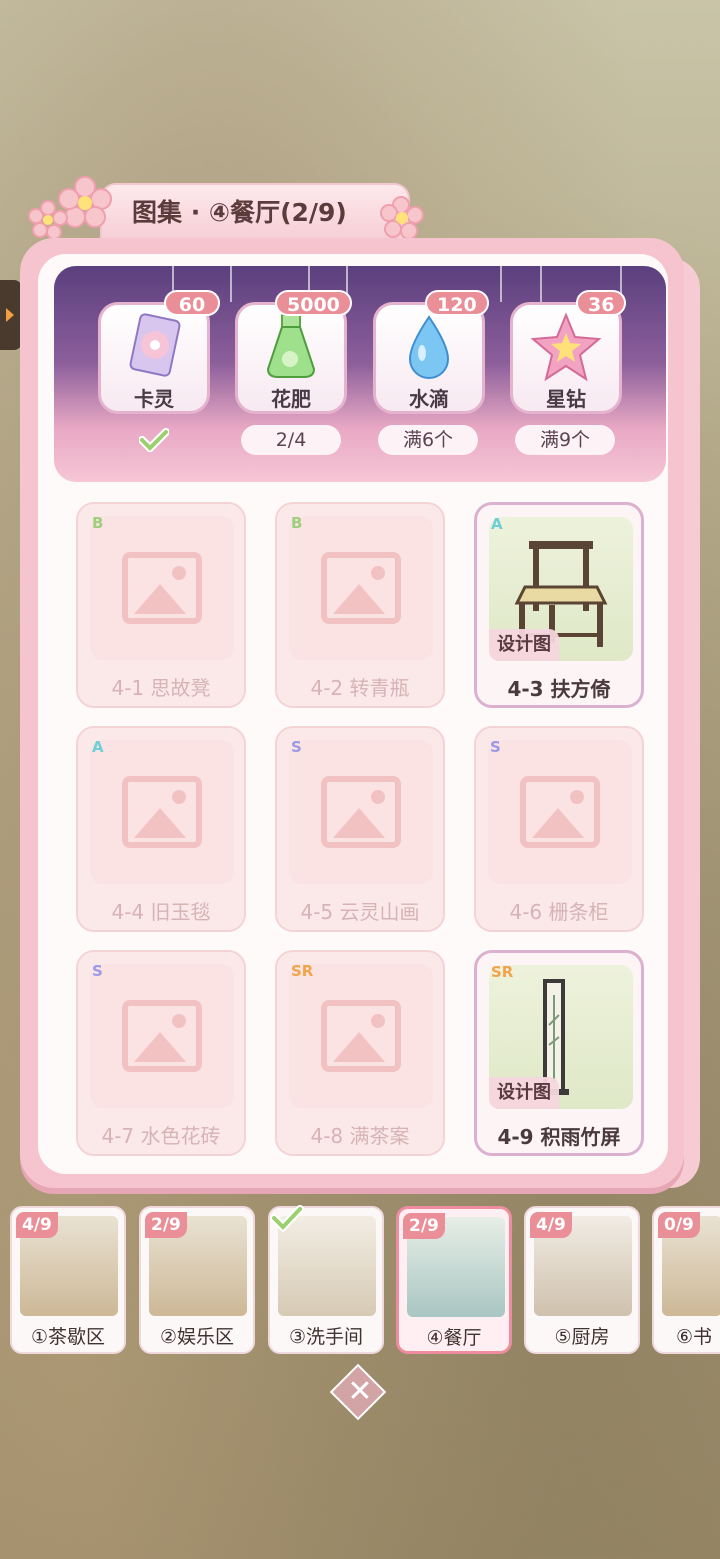  What do you see at coordinates (559, 1053) in the screenshot?
I see `collection-item-4-9: SR 设计图 4-9 积雨竹屏` at bounding box center [559, 1053].